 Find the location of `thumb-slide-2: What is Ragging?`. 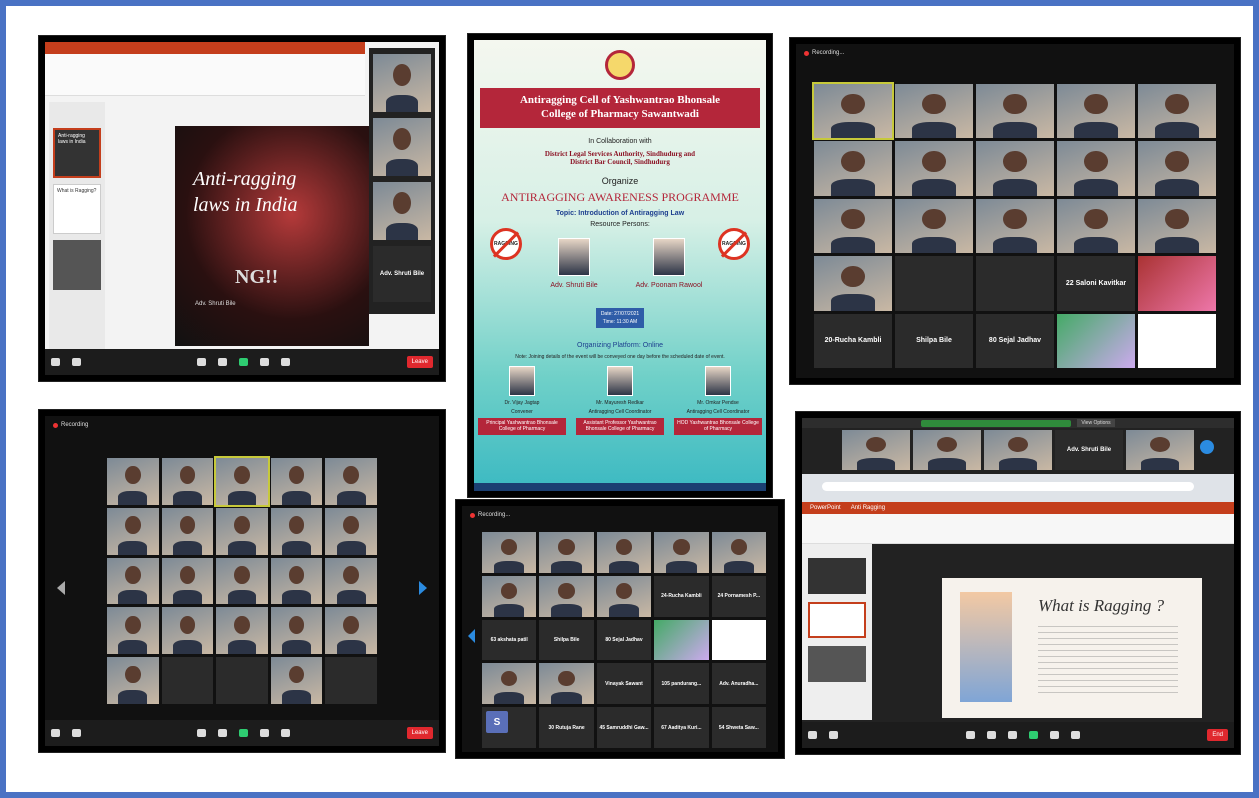

thumb-slide-2: What is Ragging? is located at coordinates (77, 209).